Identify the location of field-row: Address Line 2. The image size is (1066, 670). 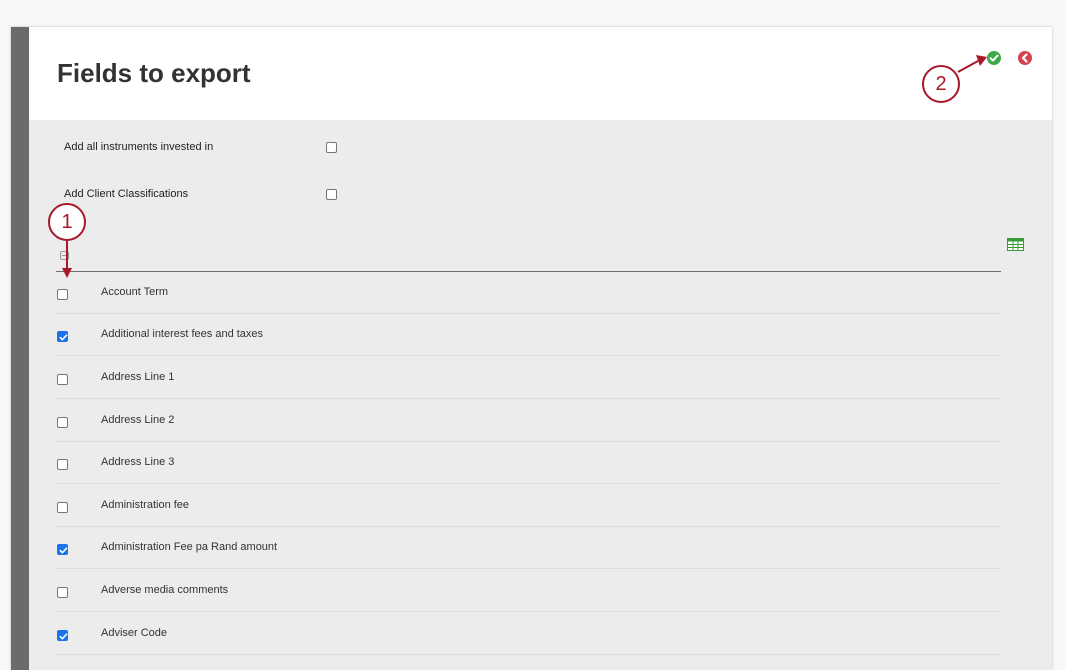
(528, 421).